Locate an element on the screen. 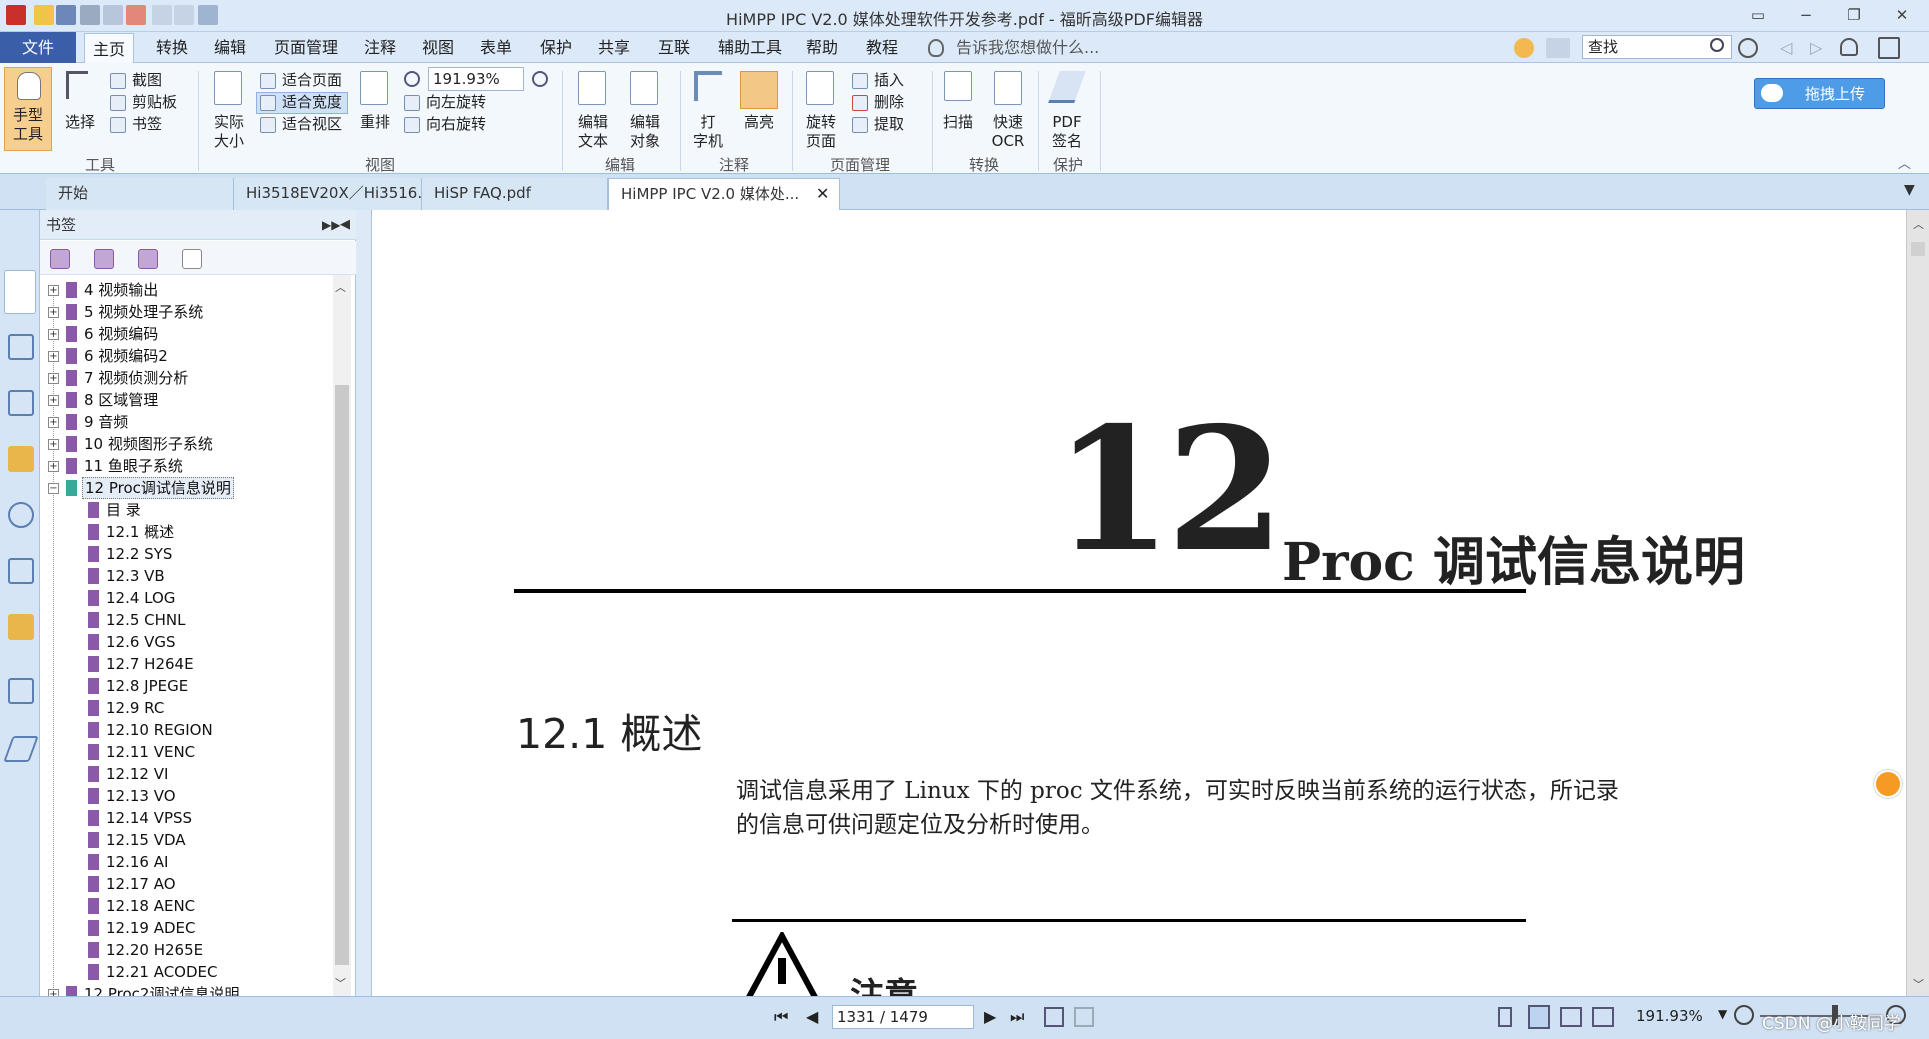 The image size is (1929, 1039). edit-object-button: 编辑 对象 is located at coordinates (645, 109).